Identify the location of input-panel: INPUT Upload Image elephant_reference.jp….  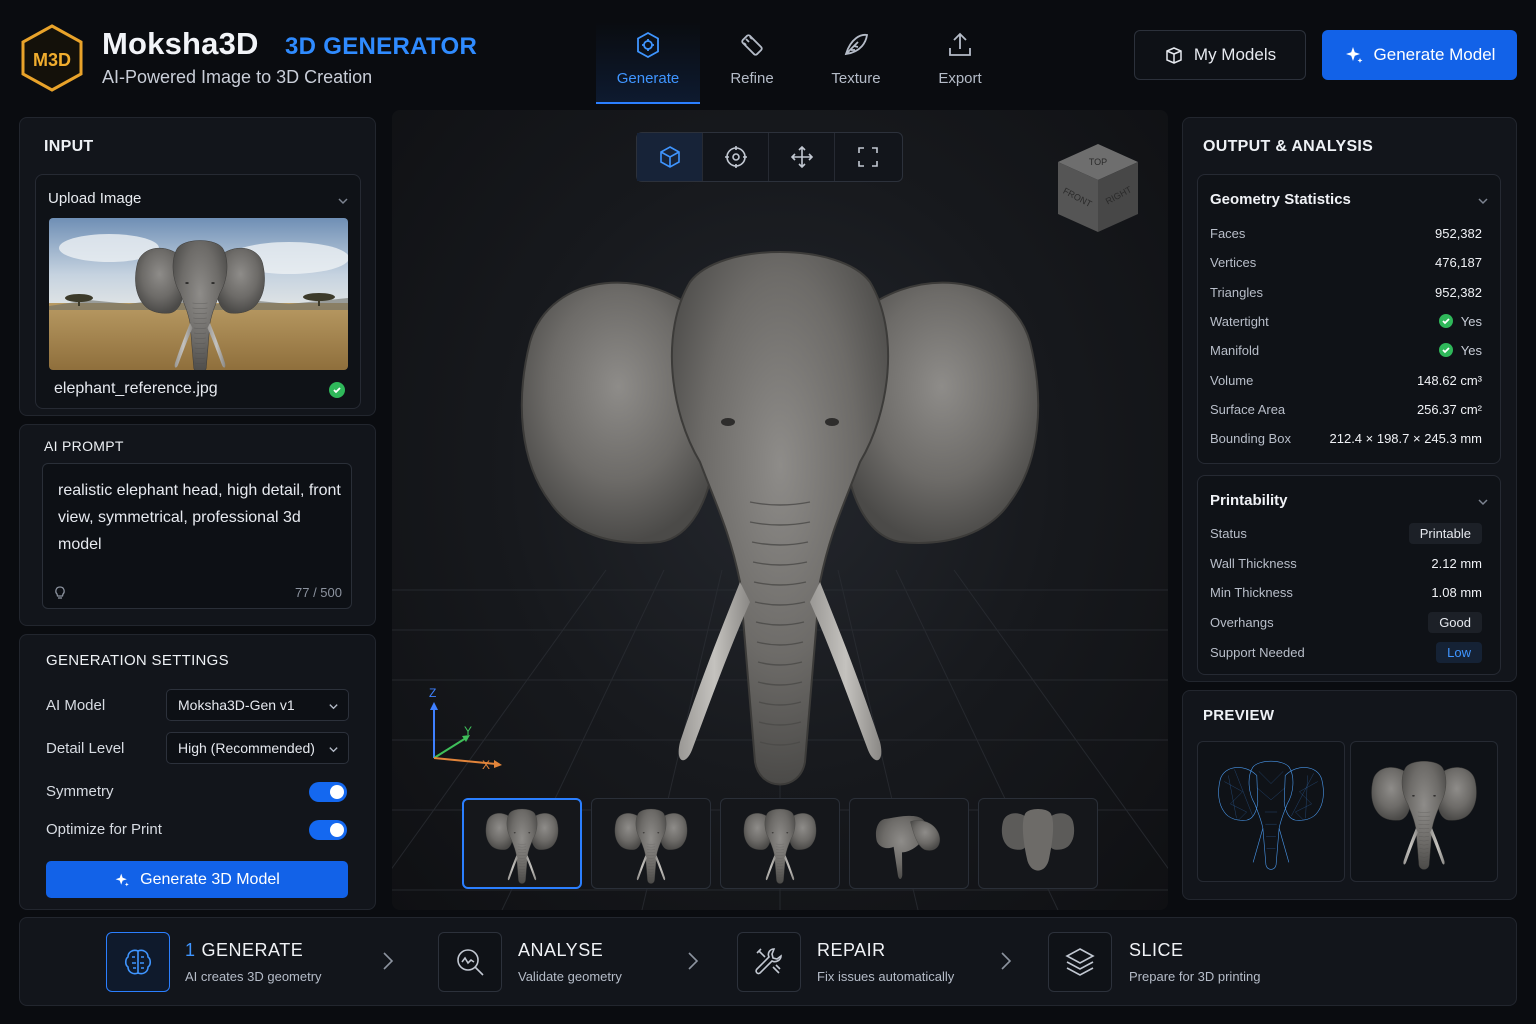
(197, 266).